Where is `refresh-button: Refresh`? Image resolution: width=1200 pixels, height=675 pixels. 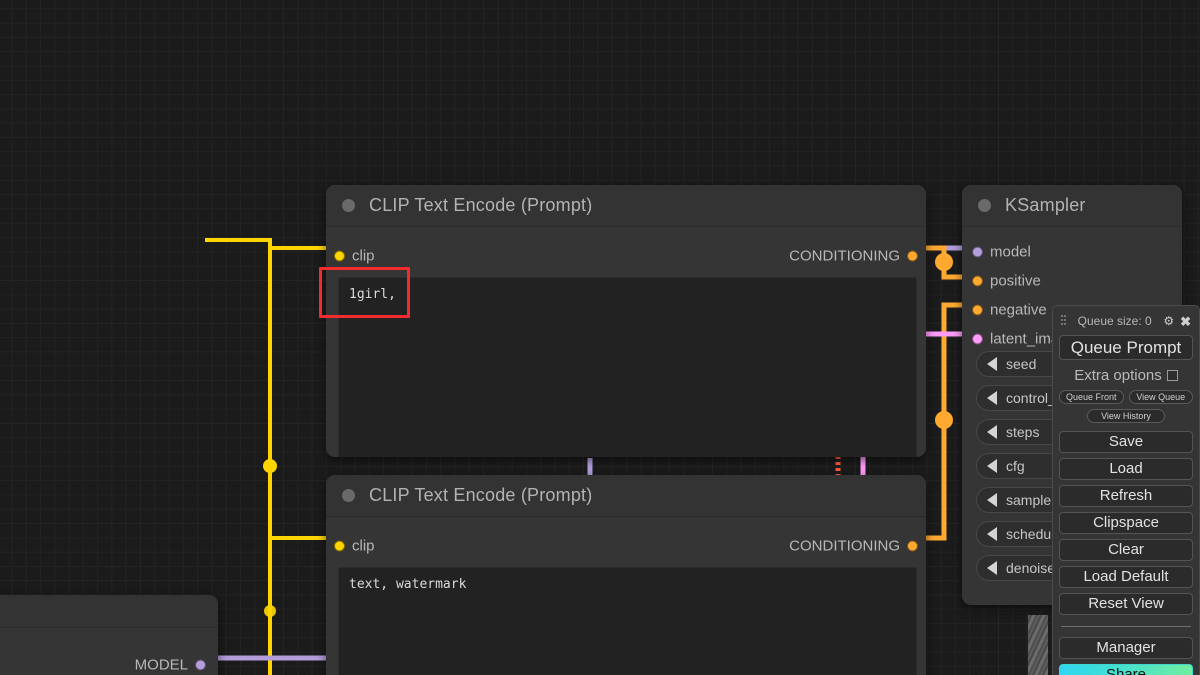
refresh-button: Refresh is located at coordinates (1126, 496).